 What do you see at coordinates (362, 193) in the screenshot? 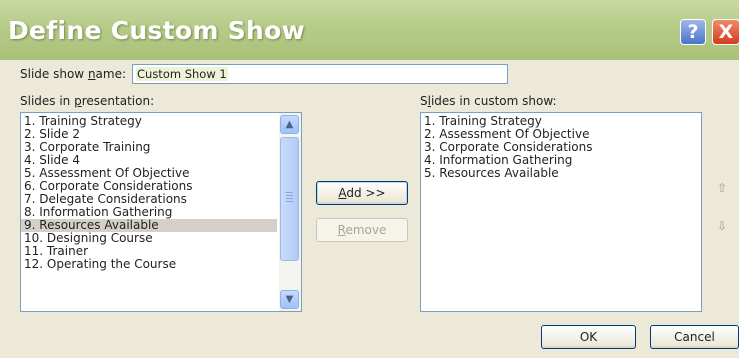
I see `add-button: Add >>` at bounding box center [362, 193].